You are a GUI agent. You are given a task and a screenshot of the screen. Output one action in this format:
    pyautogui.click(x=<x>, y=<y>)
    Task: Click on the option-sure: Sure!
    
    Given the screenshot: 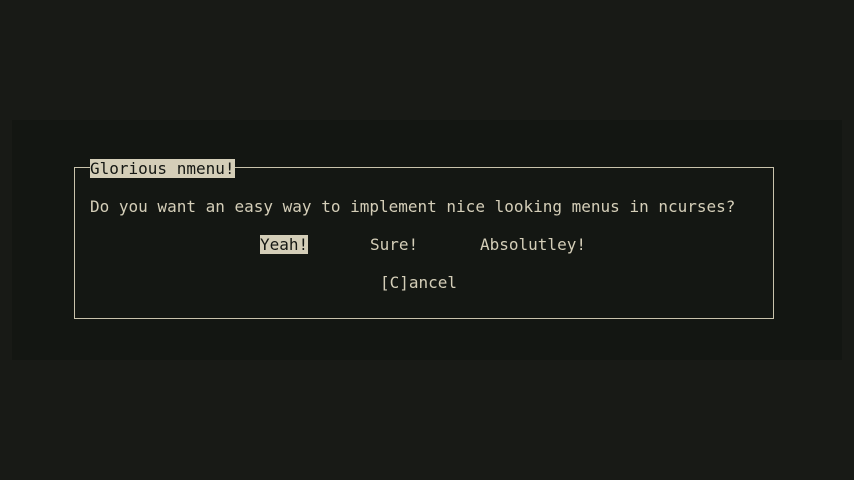 What is the action you would take?
    pyautogui.click(x=394, y=244)
    